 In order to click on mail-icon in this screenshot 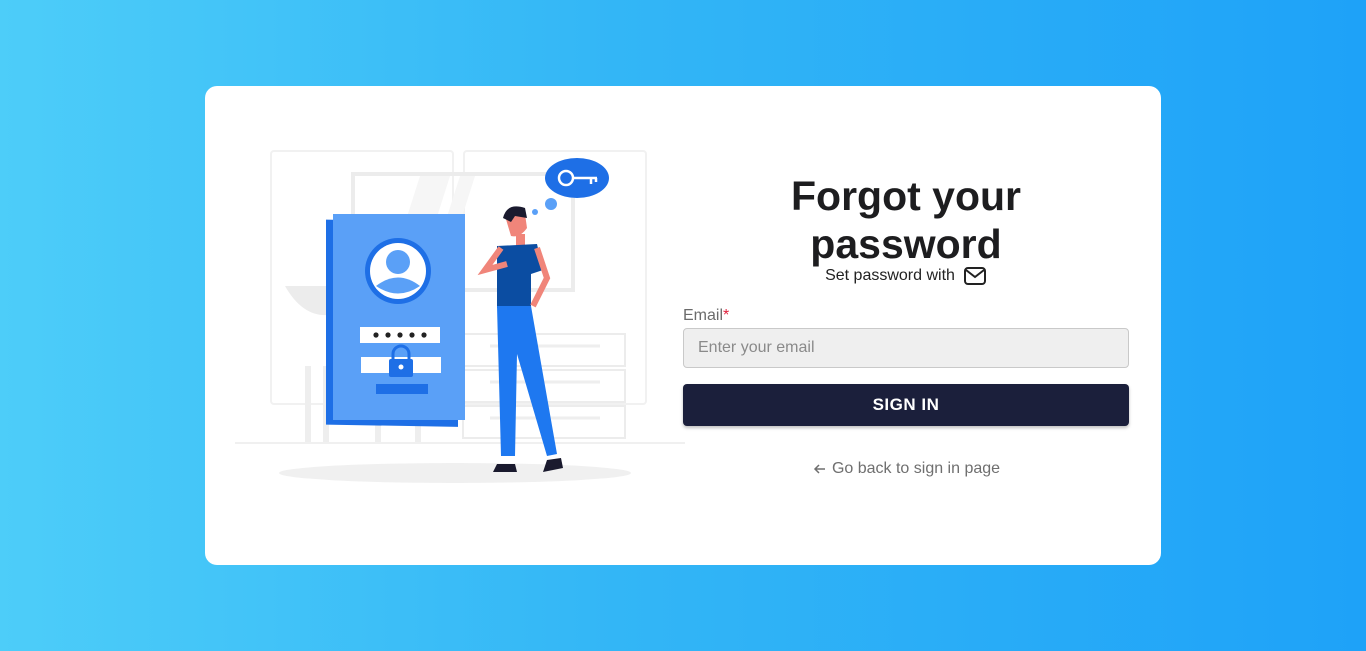, I will do `click(975, 276)`.